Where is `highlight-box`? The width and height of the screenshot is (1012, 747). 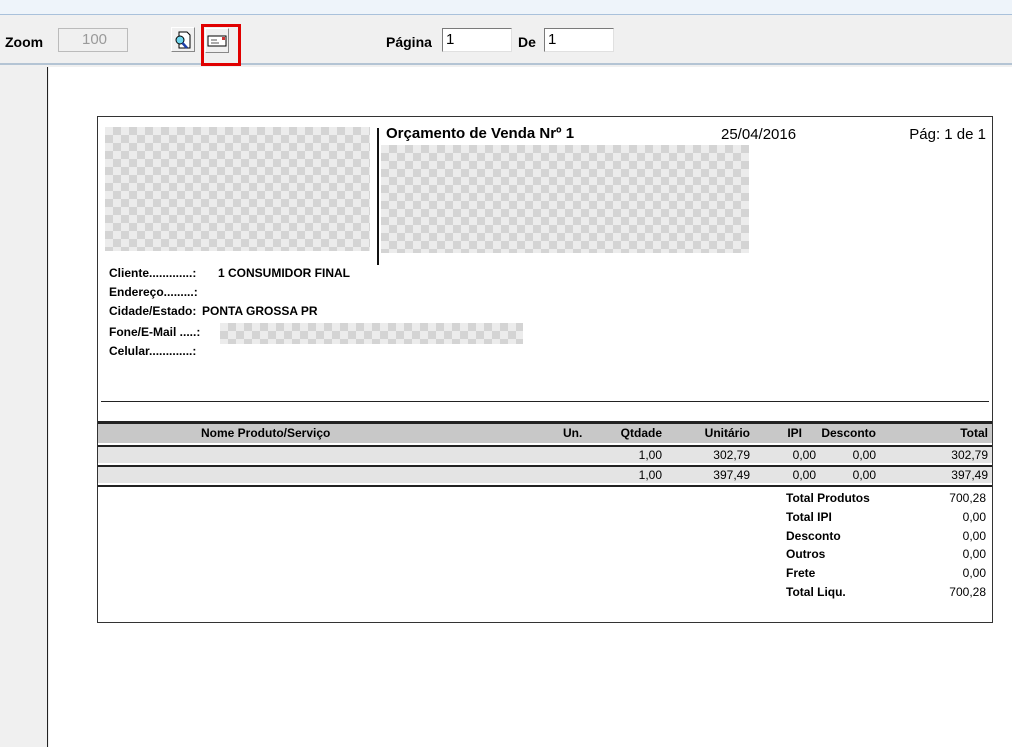
highlight-box is located at coordinates (221, 45).